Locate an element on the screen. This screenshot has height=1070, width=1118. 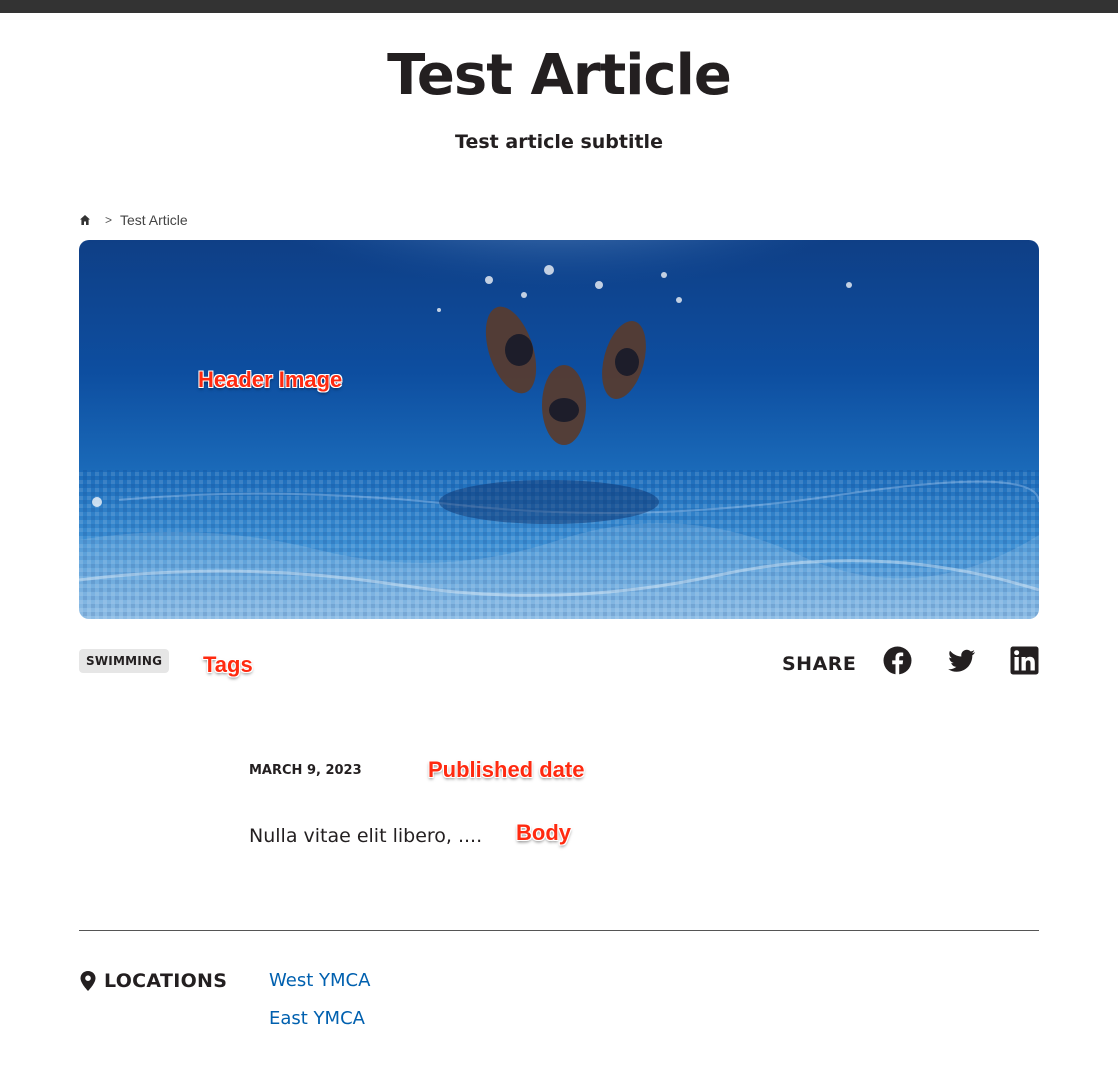
breadcrumb-current: Test Article is located at coordinates (154, 220).